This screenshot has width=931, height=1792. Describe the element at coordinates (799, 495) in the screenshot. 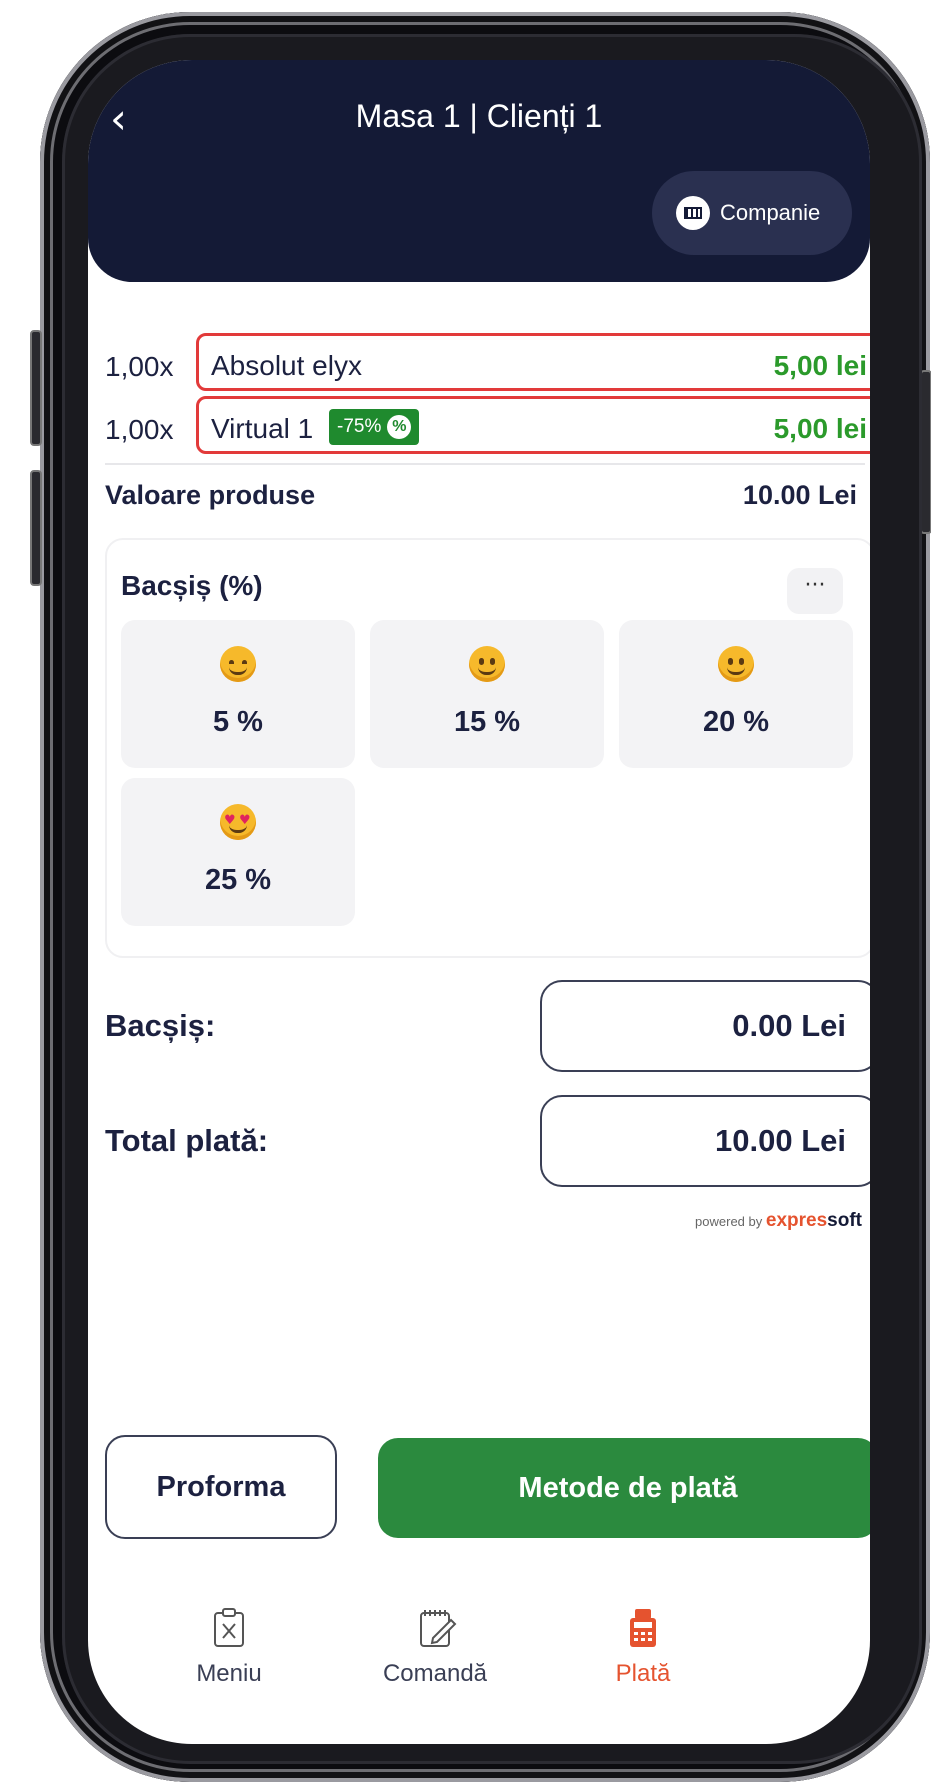

I see `products-value-amount: 10.00 Lei` at that location.